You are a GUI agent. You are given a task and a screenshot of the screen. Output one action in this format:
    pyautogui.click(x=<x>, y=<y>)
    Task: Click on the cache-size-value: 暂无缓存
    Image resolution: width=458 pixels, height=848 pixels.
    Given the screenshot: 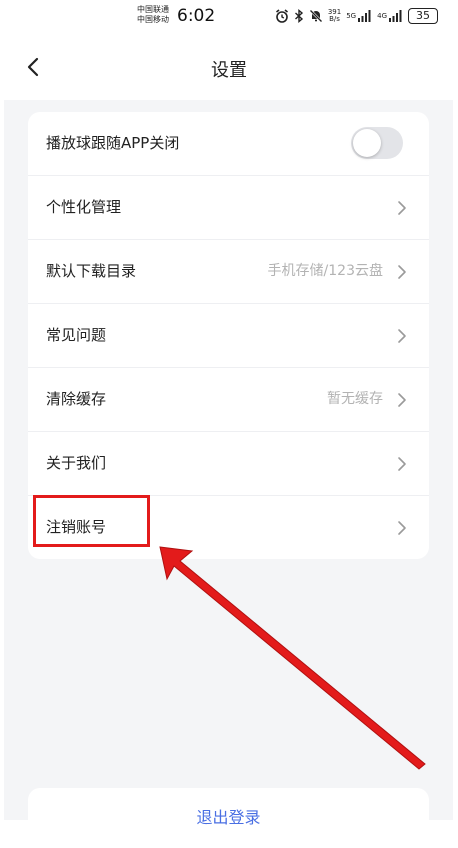 What is the action you would take?
    pyautogui.click(x=355, y=399)
    